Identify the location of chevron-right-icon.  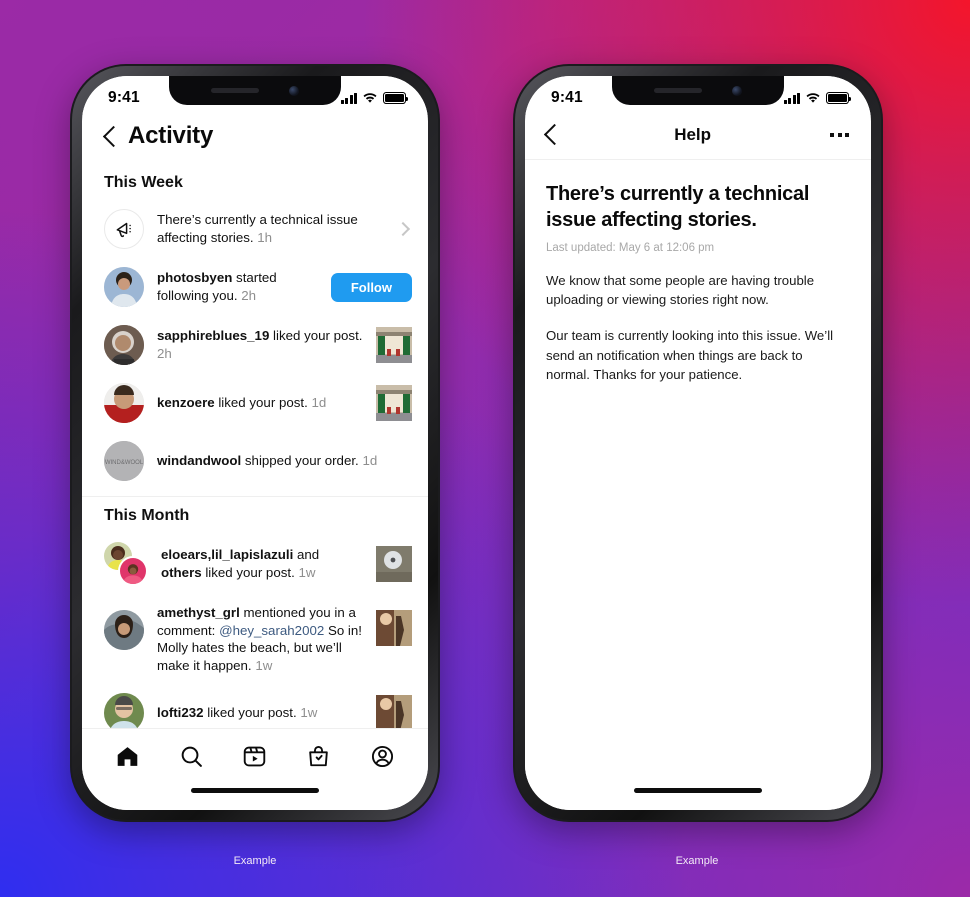
(403, 229).